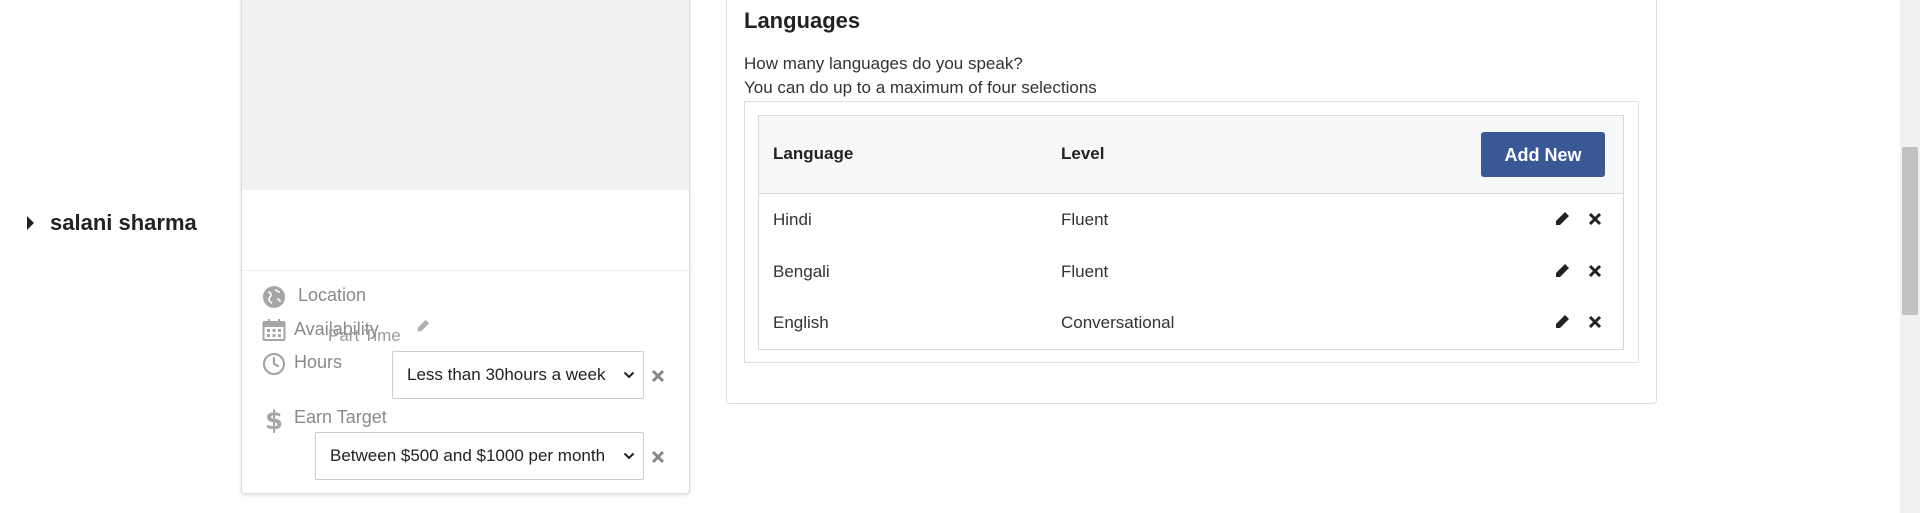  I want to click on hours-select: Less than 30hours a week, so click(518, 375).